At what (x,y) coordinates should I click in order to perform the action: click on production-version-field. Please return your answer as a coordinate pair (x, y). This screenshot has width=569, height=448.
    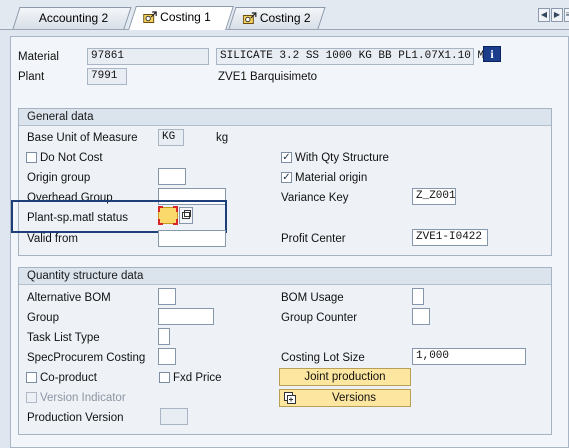
    Looking at the image, I should click on (174, 416).